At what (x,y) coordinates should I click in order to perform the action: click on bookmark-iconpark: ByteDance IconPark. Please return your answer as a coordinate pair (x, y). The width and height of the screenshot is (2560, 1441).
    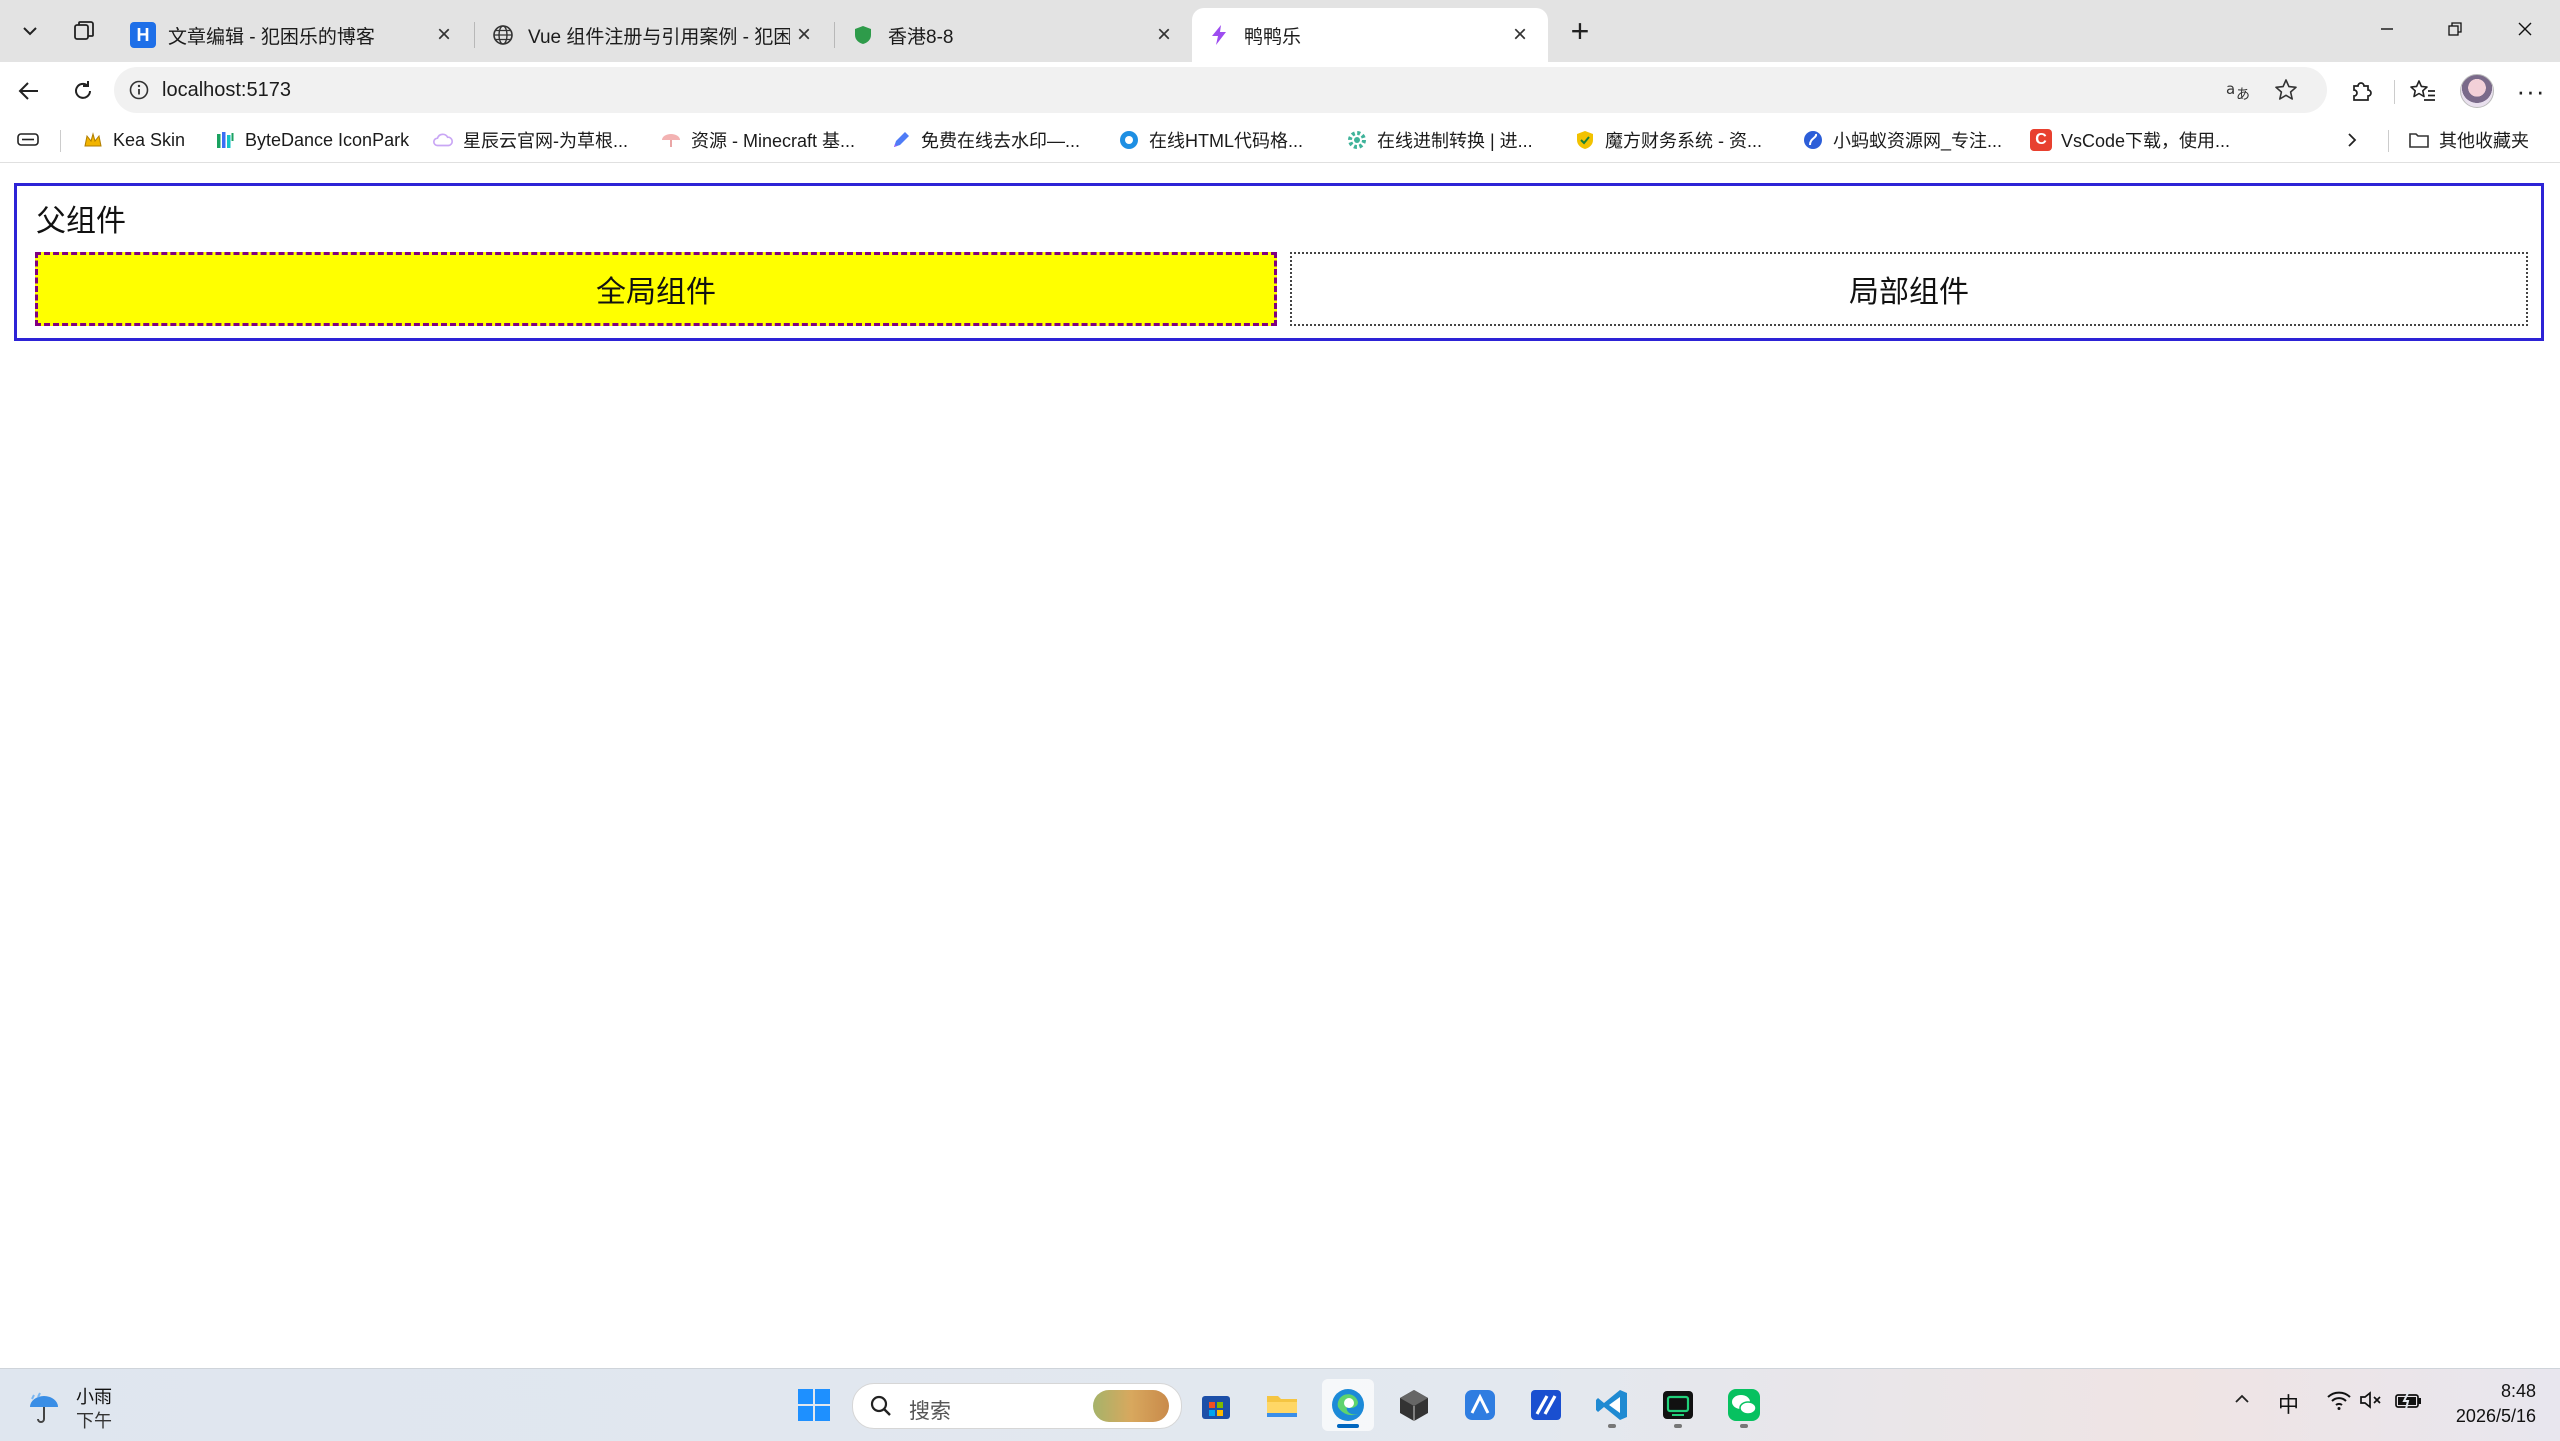
    Looking at the image, I should click on (311, 140).